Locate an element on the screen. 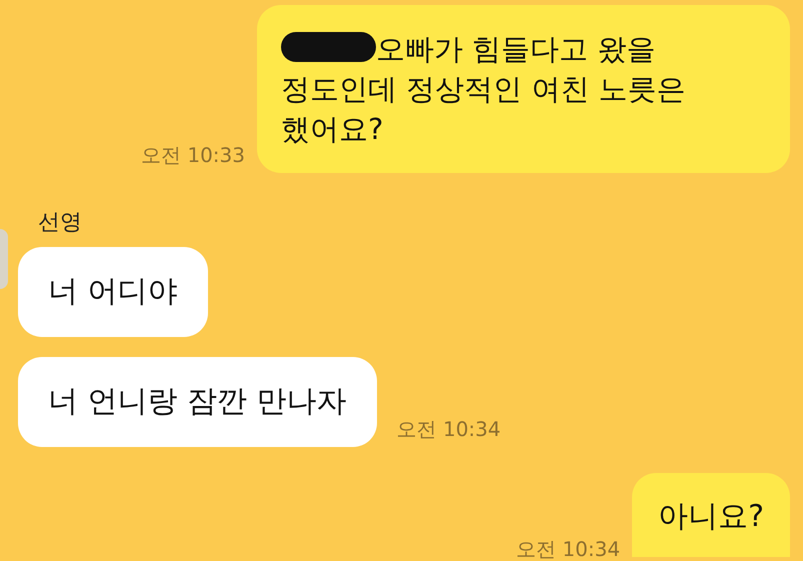 The image size is (803, 561). sent-message-bubble: 아니요? is located at coordinates (711, 515).